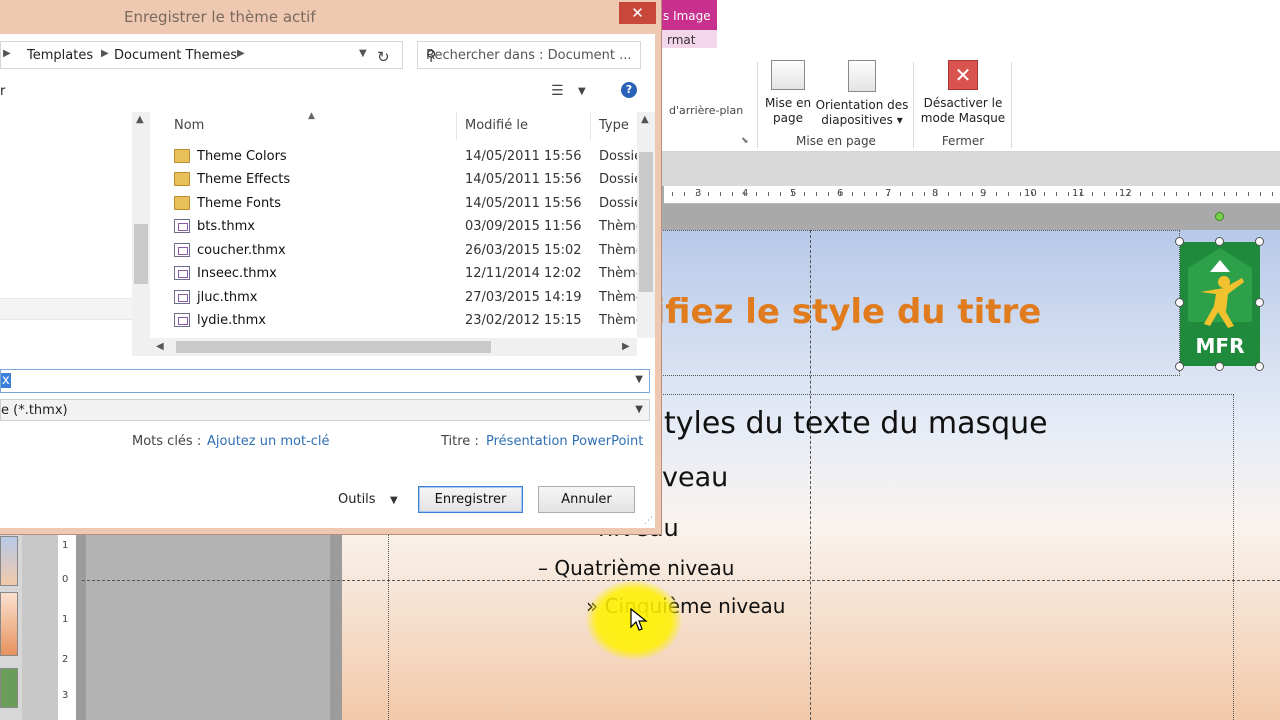  I want to click on filetype-select: e (*.thmx) ▼, so click(325, 410).